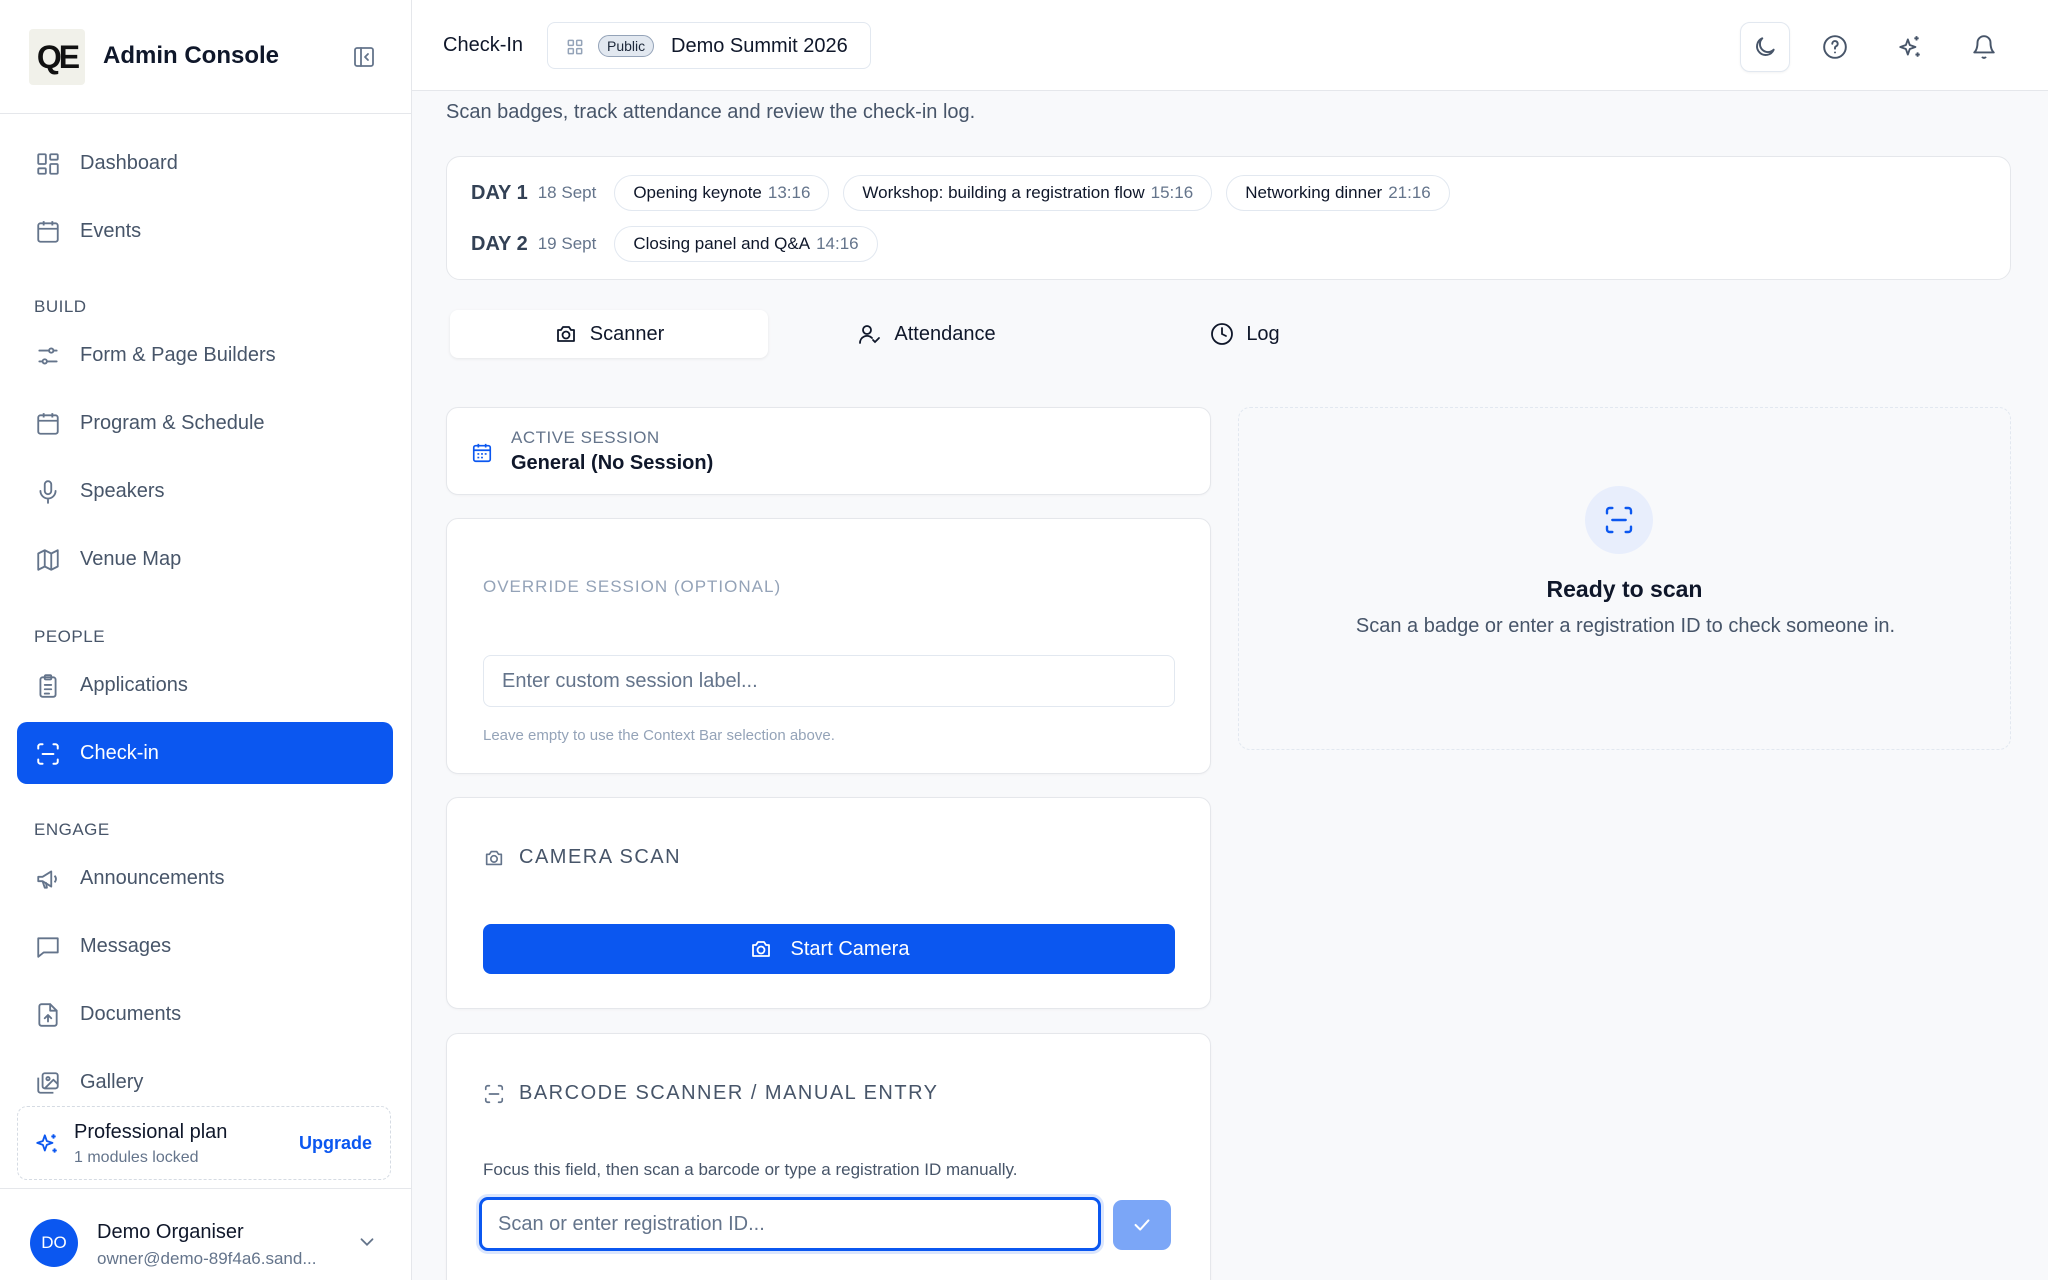 This screenshot has height=1280, width=2048. Describe the element at coordinates (111, 231) in the screenshot. I see `sidebar-item-label: Events` at that location.